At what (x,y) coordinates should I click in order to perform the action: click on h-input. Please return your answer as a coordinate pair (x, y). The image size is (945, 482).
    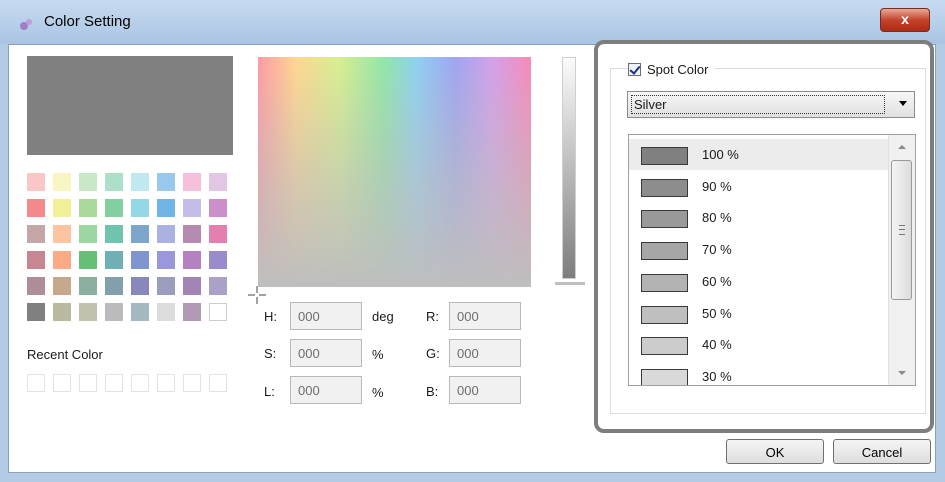
    Looking at the image, I should click on (326, 316).